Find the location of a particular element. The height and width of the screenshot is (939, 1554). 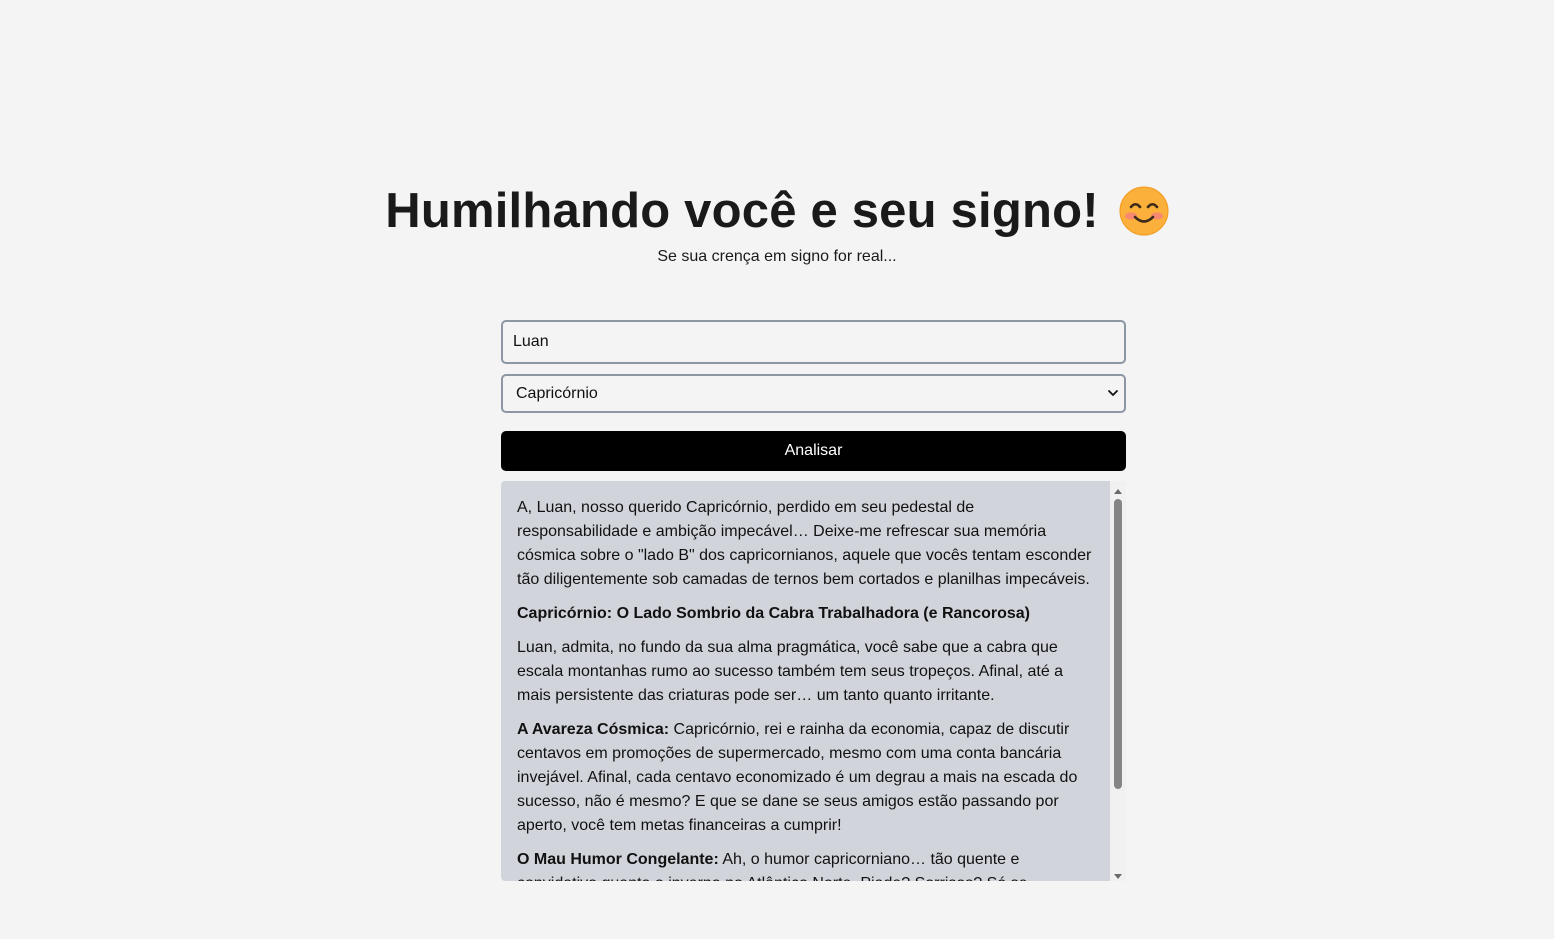

page-title: Humilhando você e seu signo! is located at coordinates (742, 211).